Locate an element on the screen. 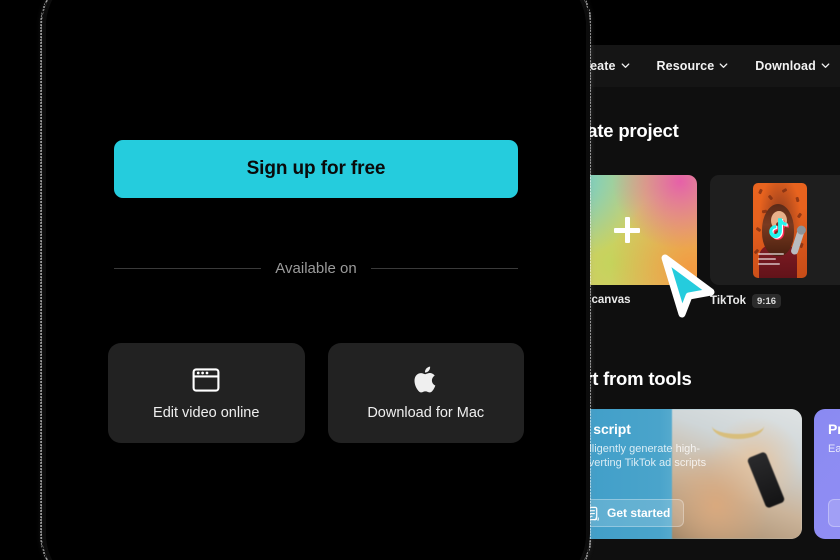 The height and width of the screenshot is (560, 840). available-on-divider: Available on is located at coordinates (316, 268).